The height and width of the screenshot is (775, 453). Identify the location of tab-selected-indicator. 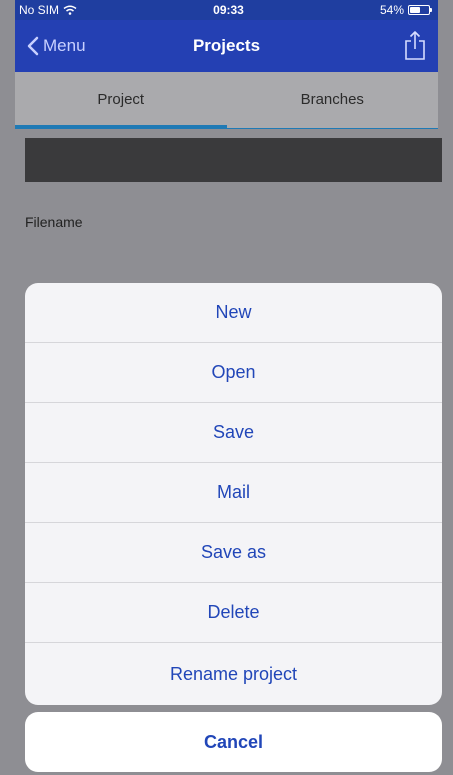
(121, 127).